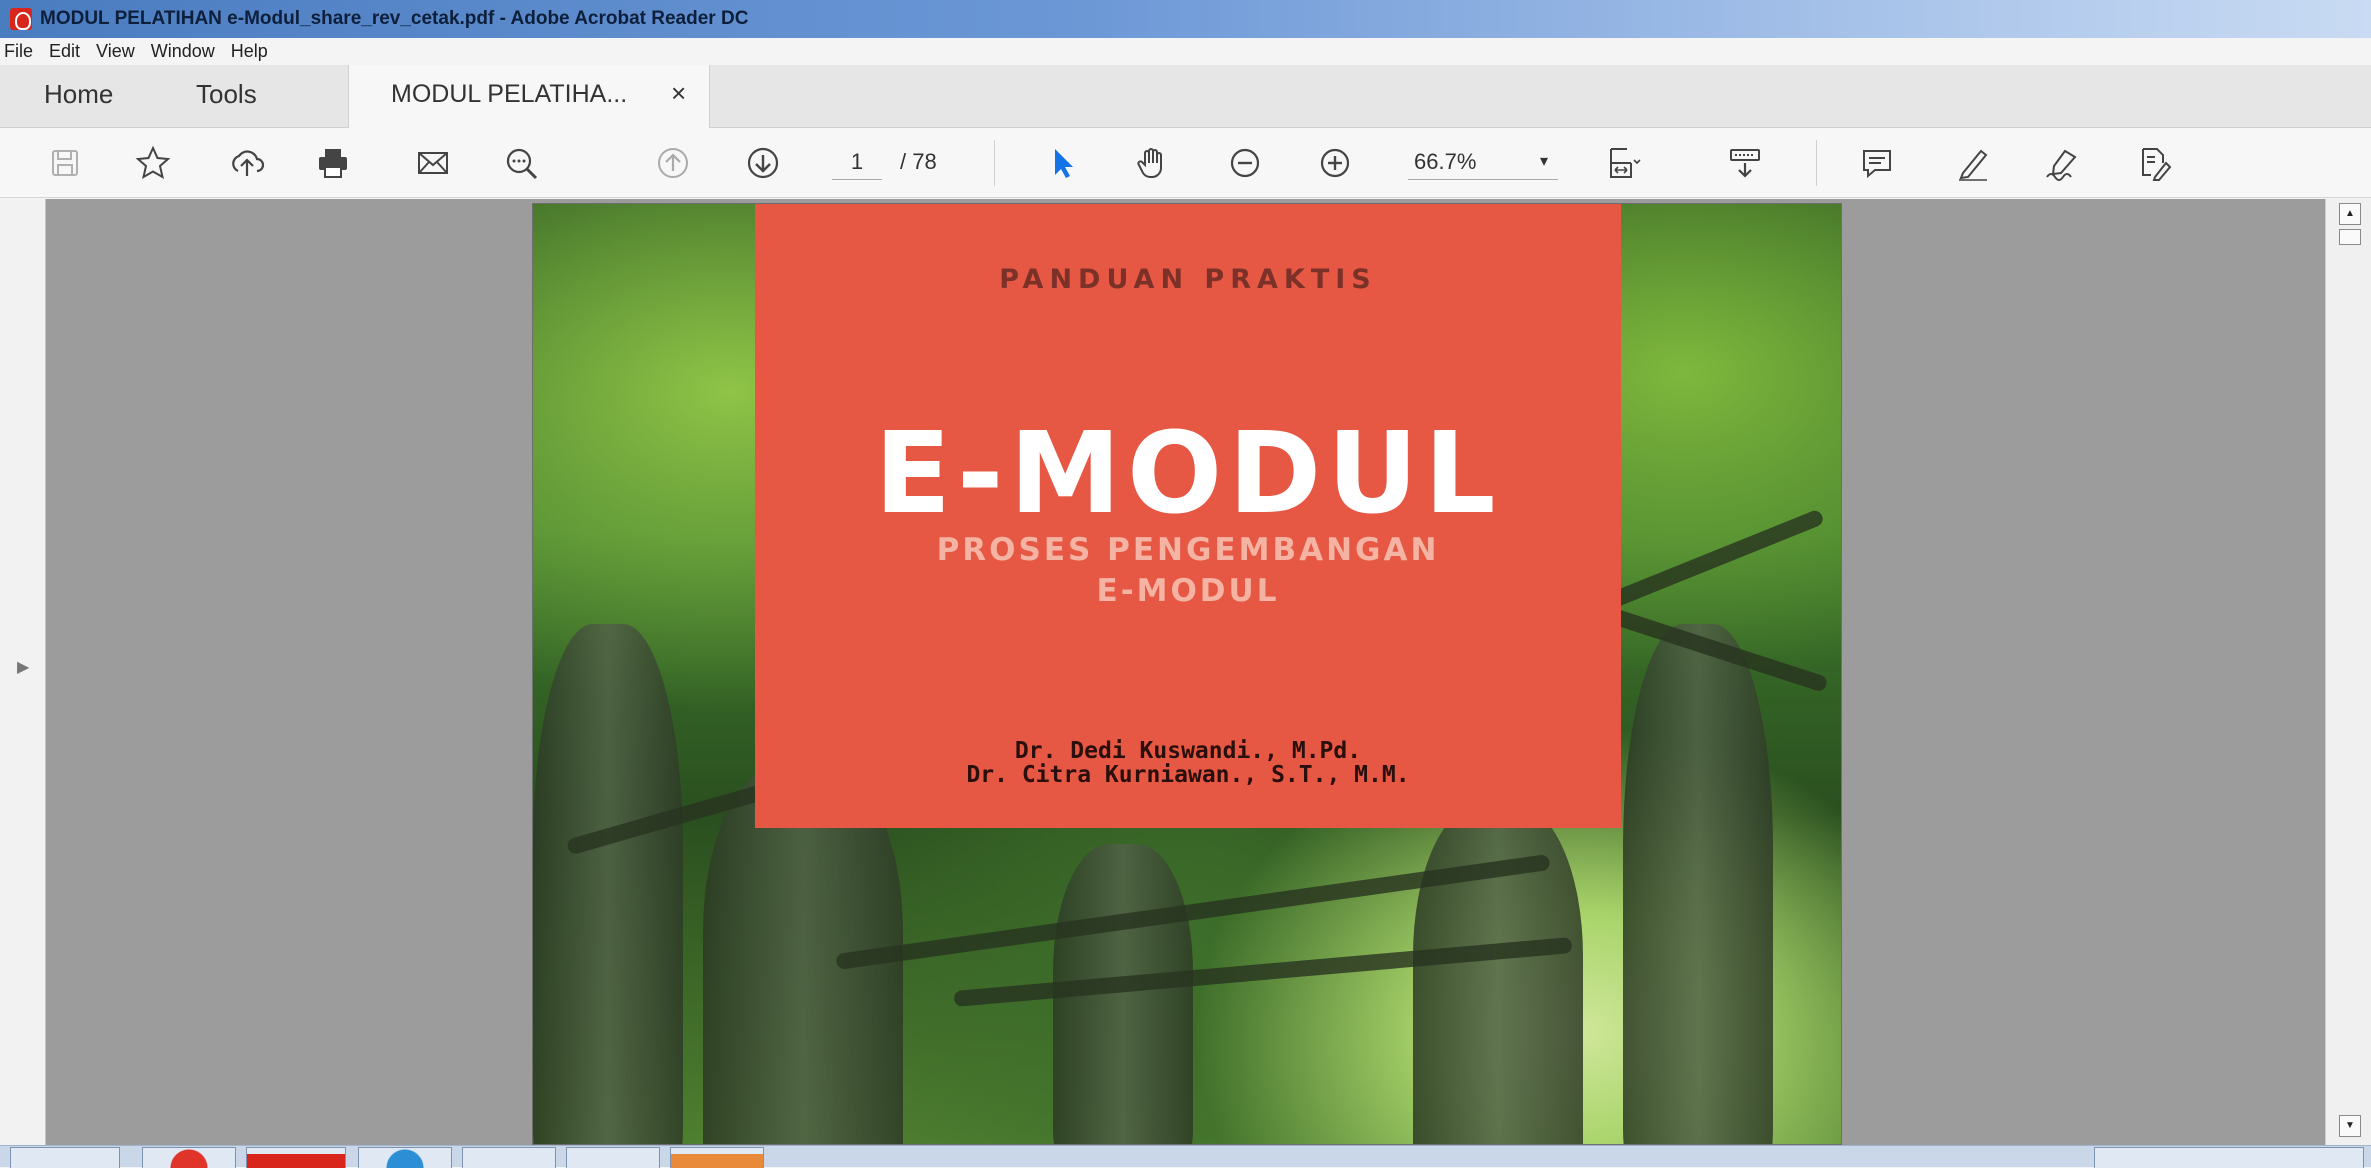 This screenshot has height=1168, width=2371. I want to click on menu-edit: Edit, so click(64, 51).